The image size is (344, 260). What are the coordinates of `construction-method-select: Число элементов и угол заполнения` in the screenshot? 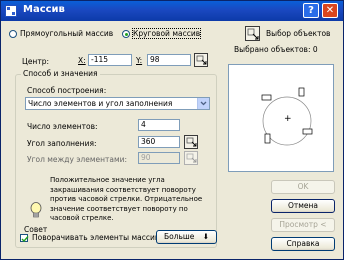 It's located at (117, 103).